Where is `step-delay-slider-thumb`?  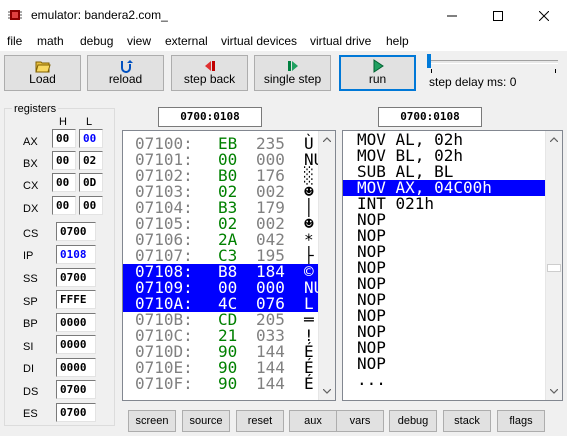
step-delay-slider-thumb is located at coordinates (429, 61).